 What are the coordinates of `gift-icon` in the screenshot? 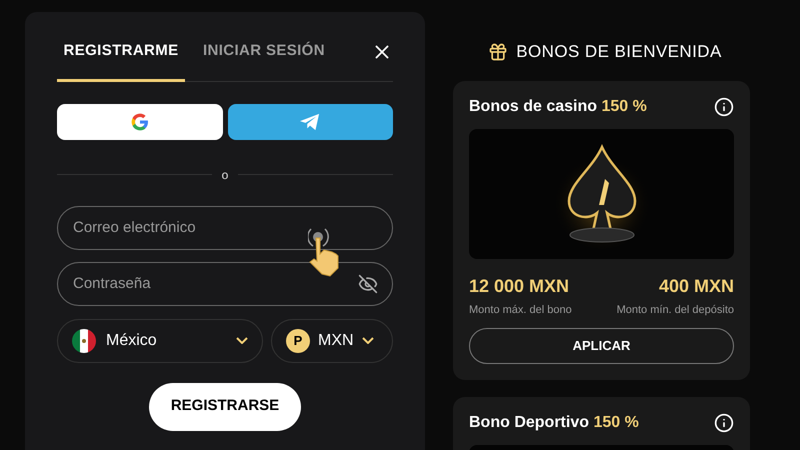 It's located at (498, 52).